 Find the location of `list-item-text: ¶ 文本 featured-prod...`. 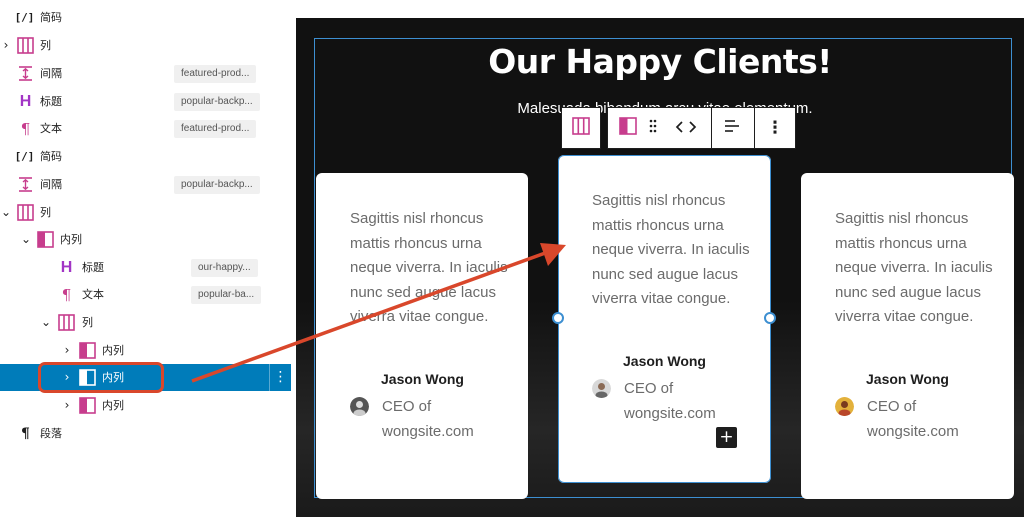

list-item-text: ¶ 文本 featured-prod... is located at coordinates (145, 128).